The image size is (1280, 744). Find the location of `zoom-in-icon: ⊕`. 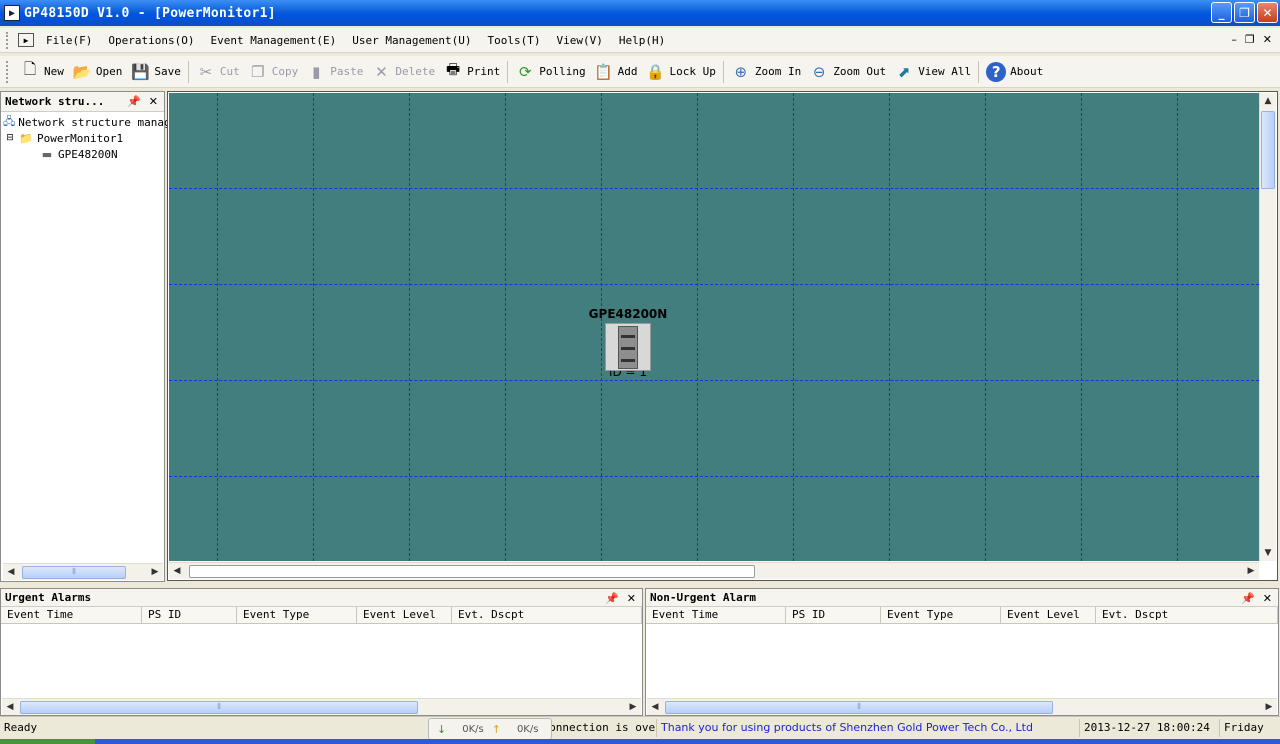

zoom-in-icon: ⊕ is located at coordinates (741, 71).